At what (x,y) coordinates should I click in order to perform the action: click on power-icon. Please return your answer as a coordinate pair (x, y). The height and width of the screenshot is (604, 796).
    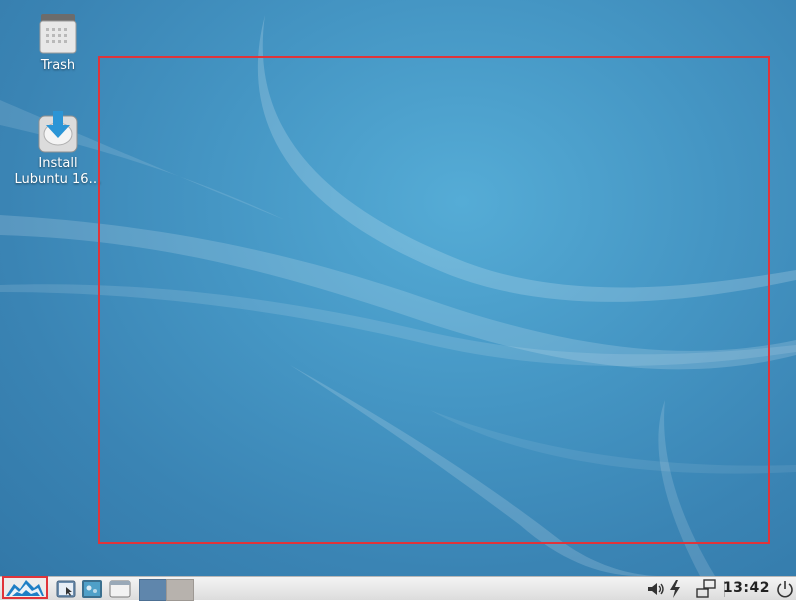
    Looking at the image, I should click on (675, 589).